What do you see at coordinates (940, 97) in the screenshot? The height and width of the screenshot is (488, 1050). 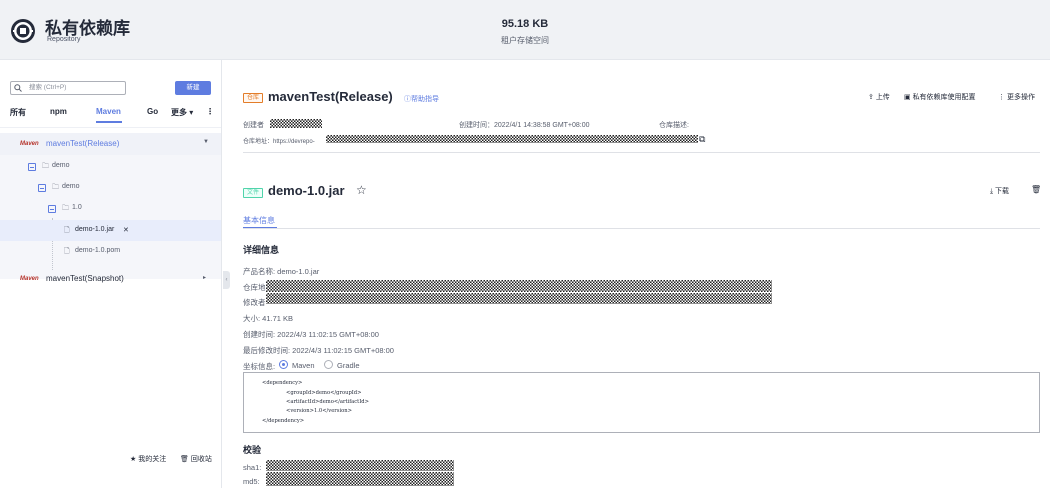 I see `config-button: ▣ 私有依赖库使用配置` at bounding box center [940, 97].